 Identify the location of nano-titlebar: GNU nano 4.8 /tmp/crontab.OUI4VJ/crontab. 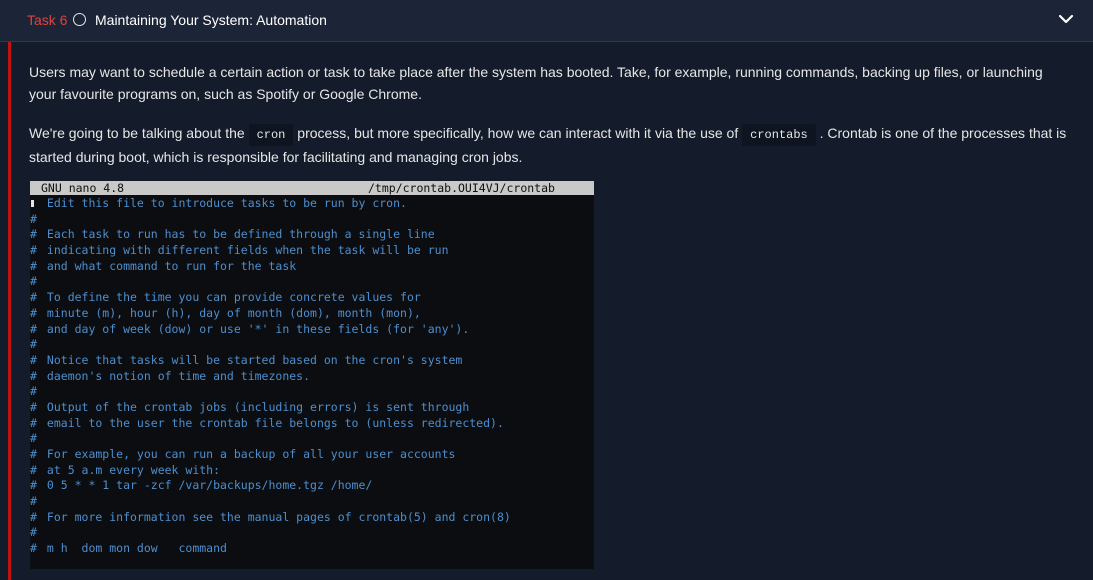
(312, 188).